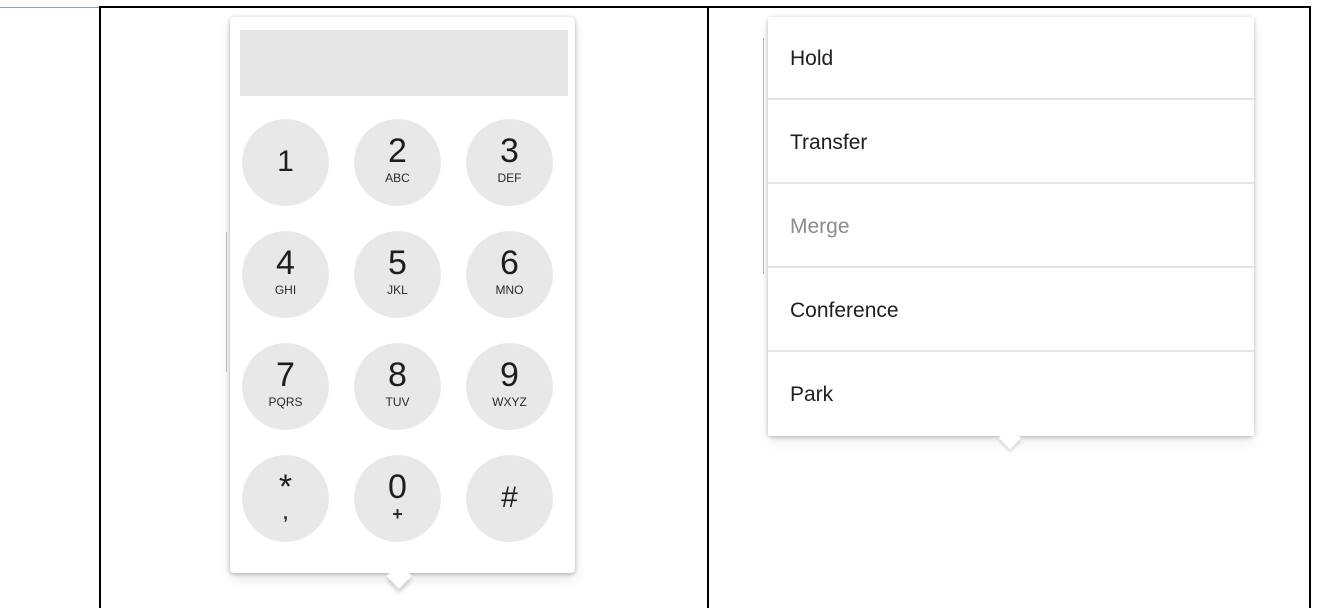  I want to click on dial-key-star: * ,, so click(285, 498).